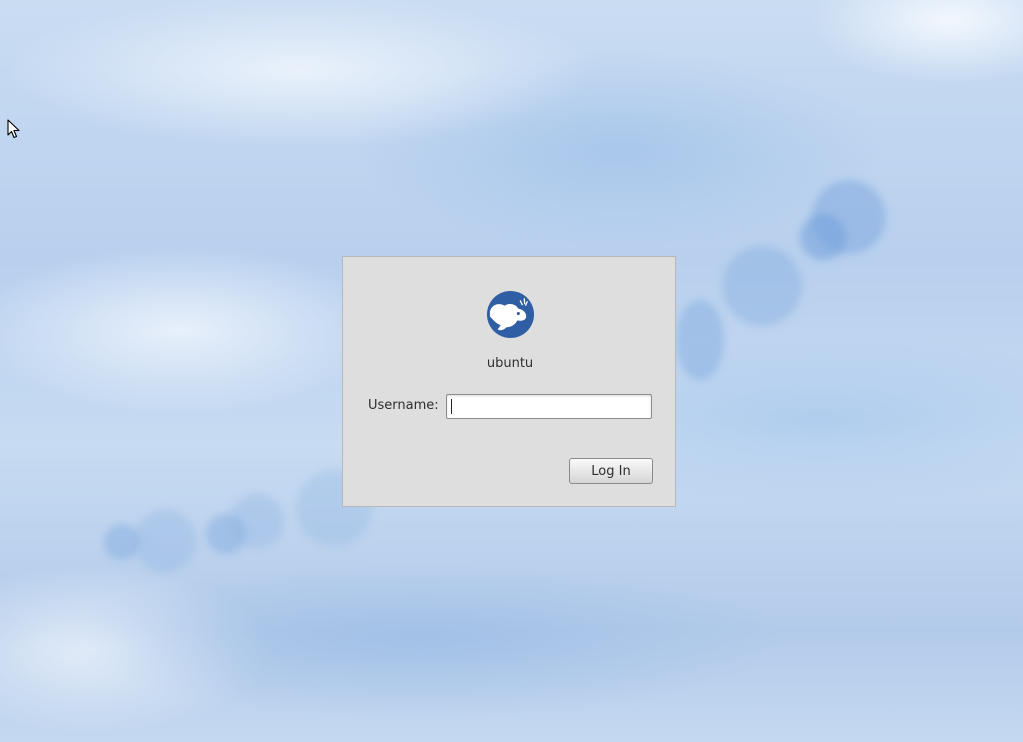  Describe the element at coordinates (451, 406) in the screenshot. I see `text-caret` at that location.